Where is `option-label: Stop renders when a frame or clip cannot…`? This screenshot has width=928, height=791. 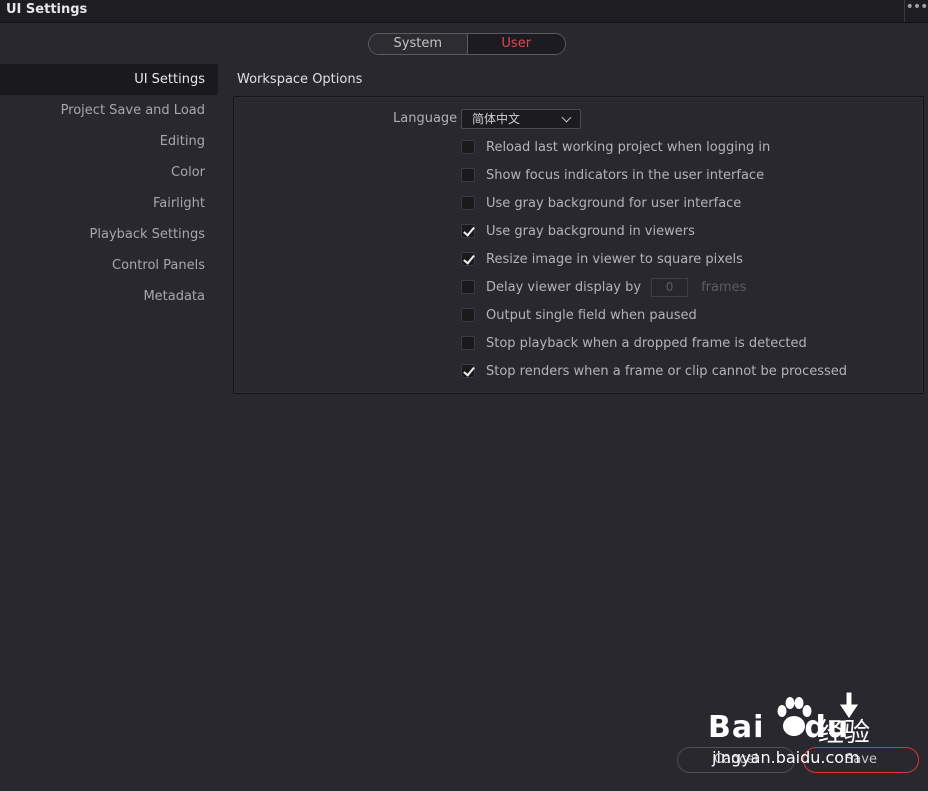 option-label: Stop renders when a frame or clip cannot… is located at coordinates (667, 371).